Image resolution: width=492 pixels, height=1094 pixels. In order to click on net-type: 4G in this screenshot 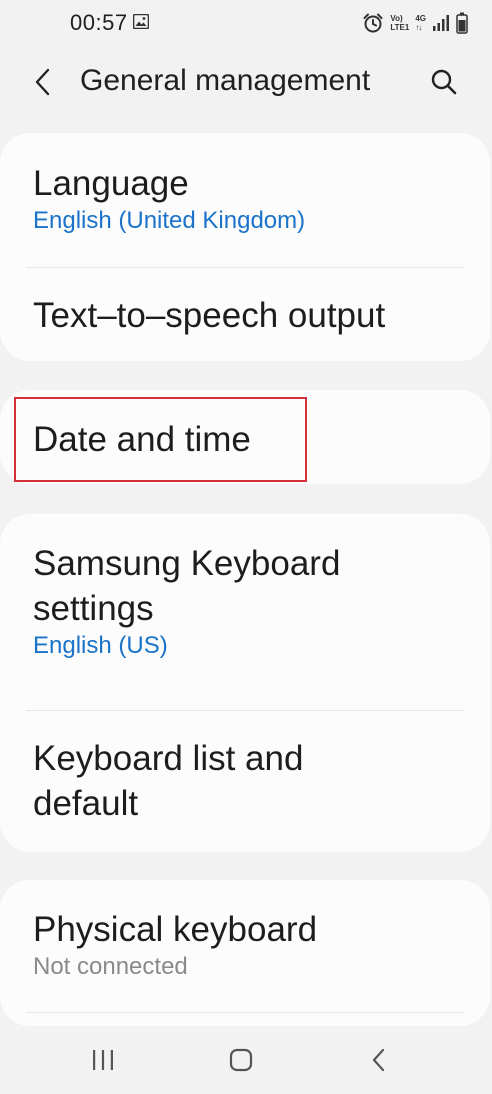, I will do `click(420, 18)`.